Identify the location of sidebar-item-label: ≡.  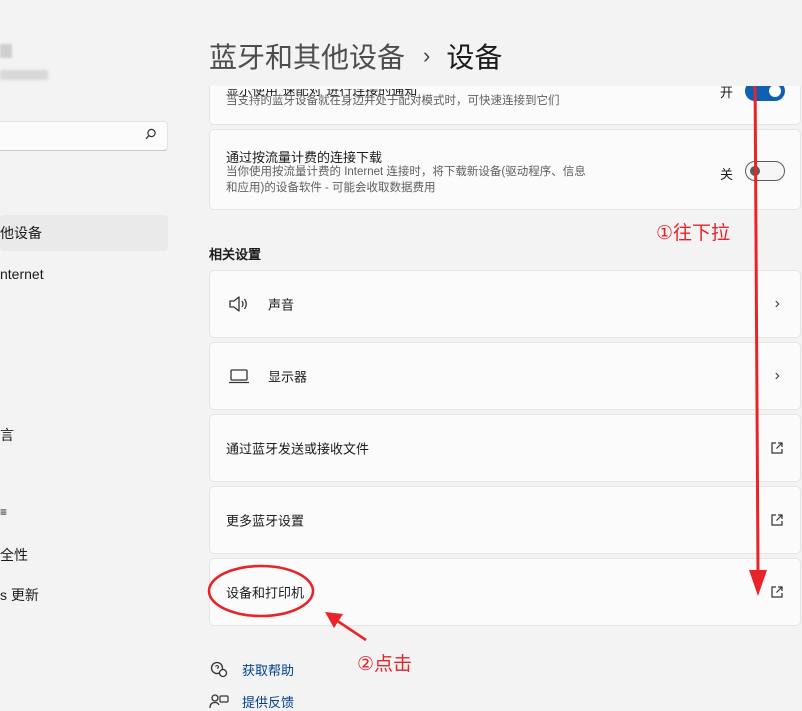
(4, 512).